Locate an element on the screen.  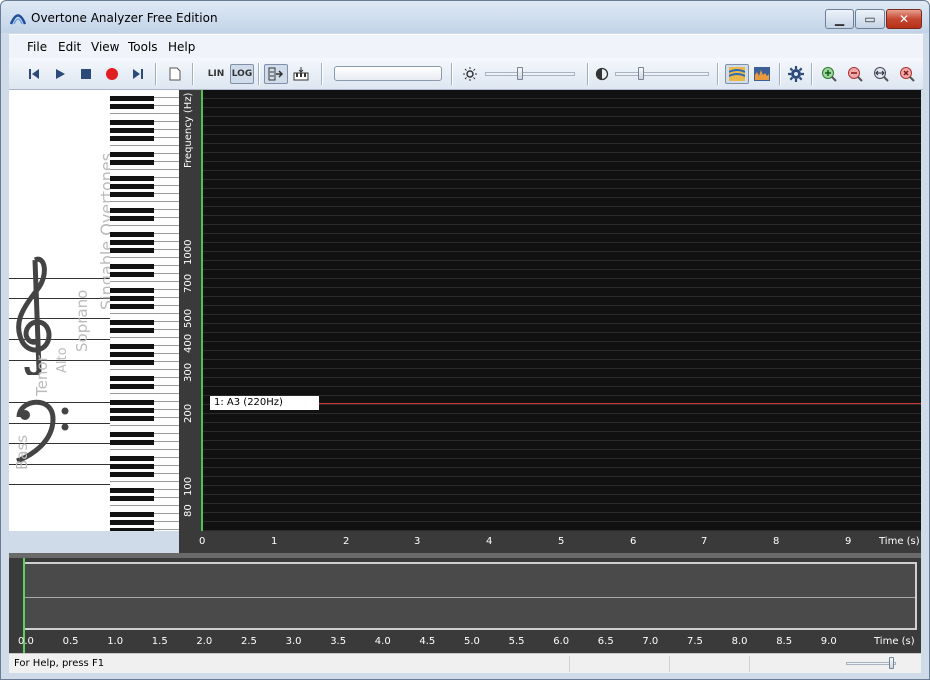
status-help-text: For Help, press F1 is located at coordinates (59, 663).